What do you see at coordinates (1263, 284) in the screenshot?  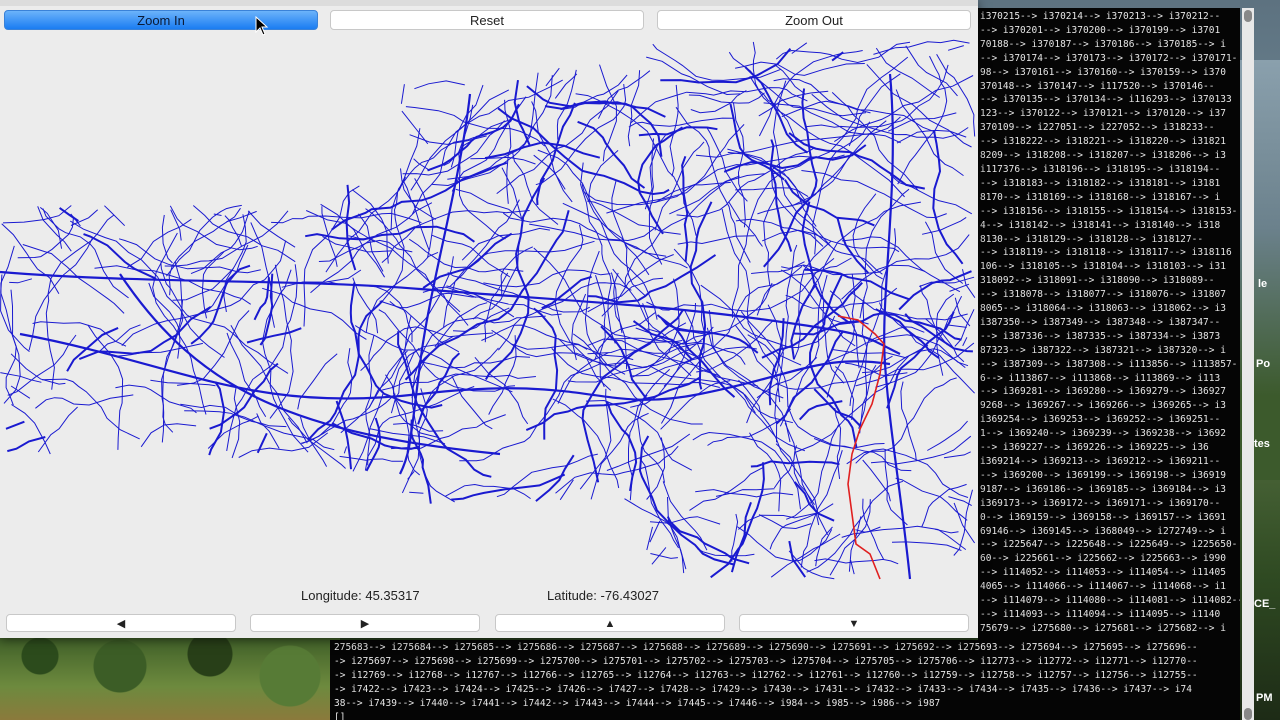 I see `desktop-label: le` at bounding box center [1263, 284].